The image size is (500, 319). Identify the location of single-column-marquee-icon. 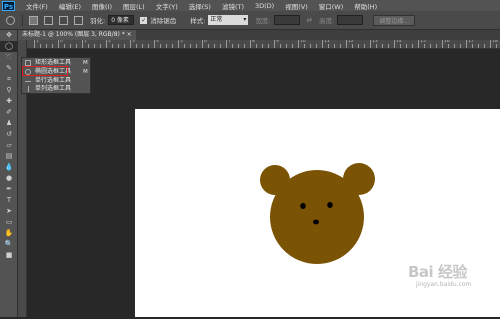
(28, 89).